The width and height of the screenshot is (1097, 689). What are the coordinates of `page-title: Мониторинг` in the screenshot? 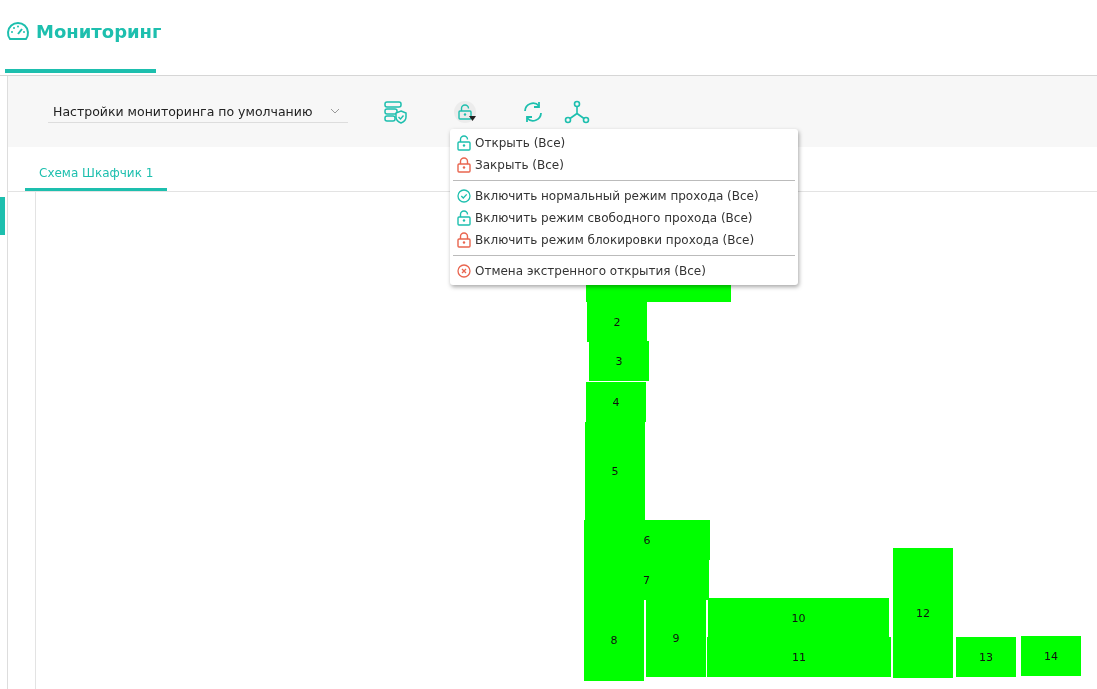 It's located at (99, 31).